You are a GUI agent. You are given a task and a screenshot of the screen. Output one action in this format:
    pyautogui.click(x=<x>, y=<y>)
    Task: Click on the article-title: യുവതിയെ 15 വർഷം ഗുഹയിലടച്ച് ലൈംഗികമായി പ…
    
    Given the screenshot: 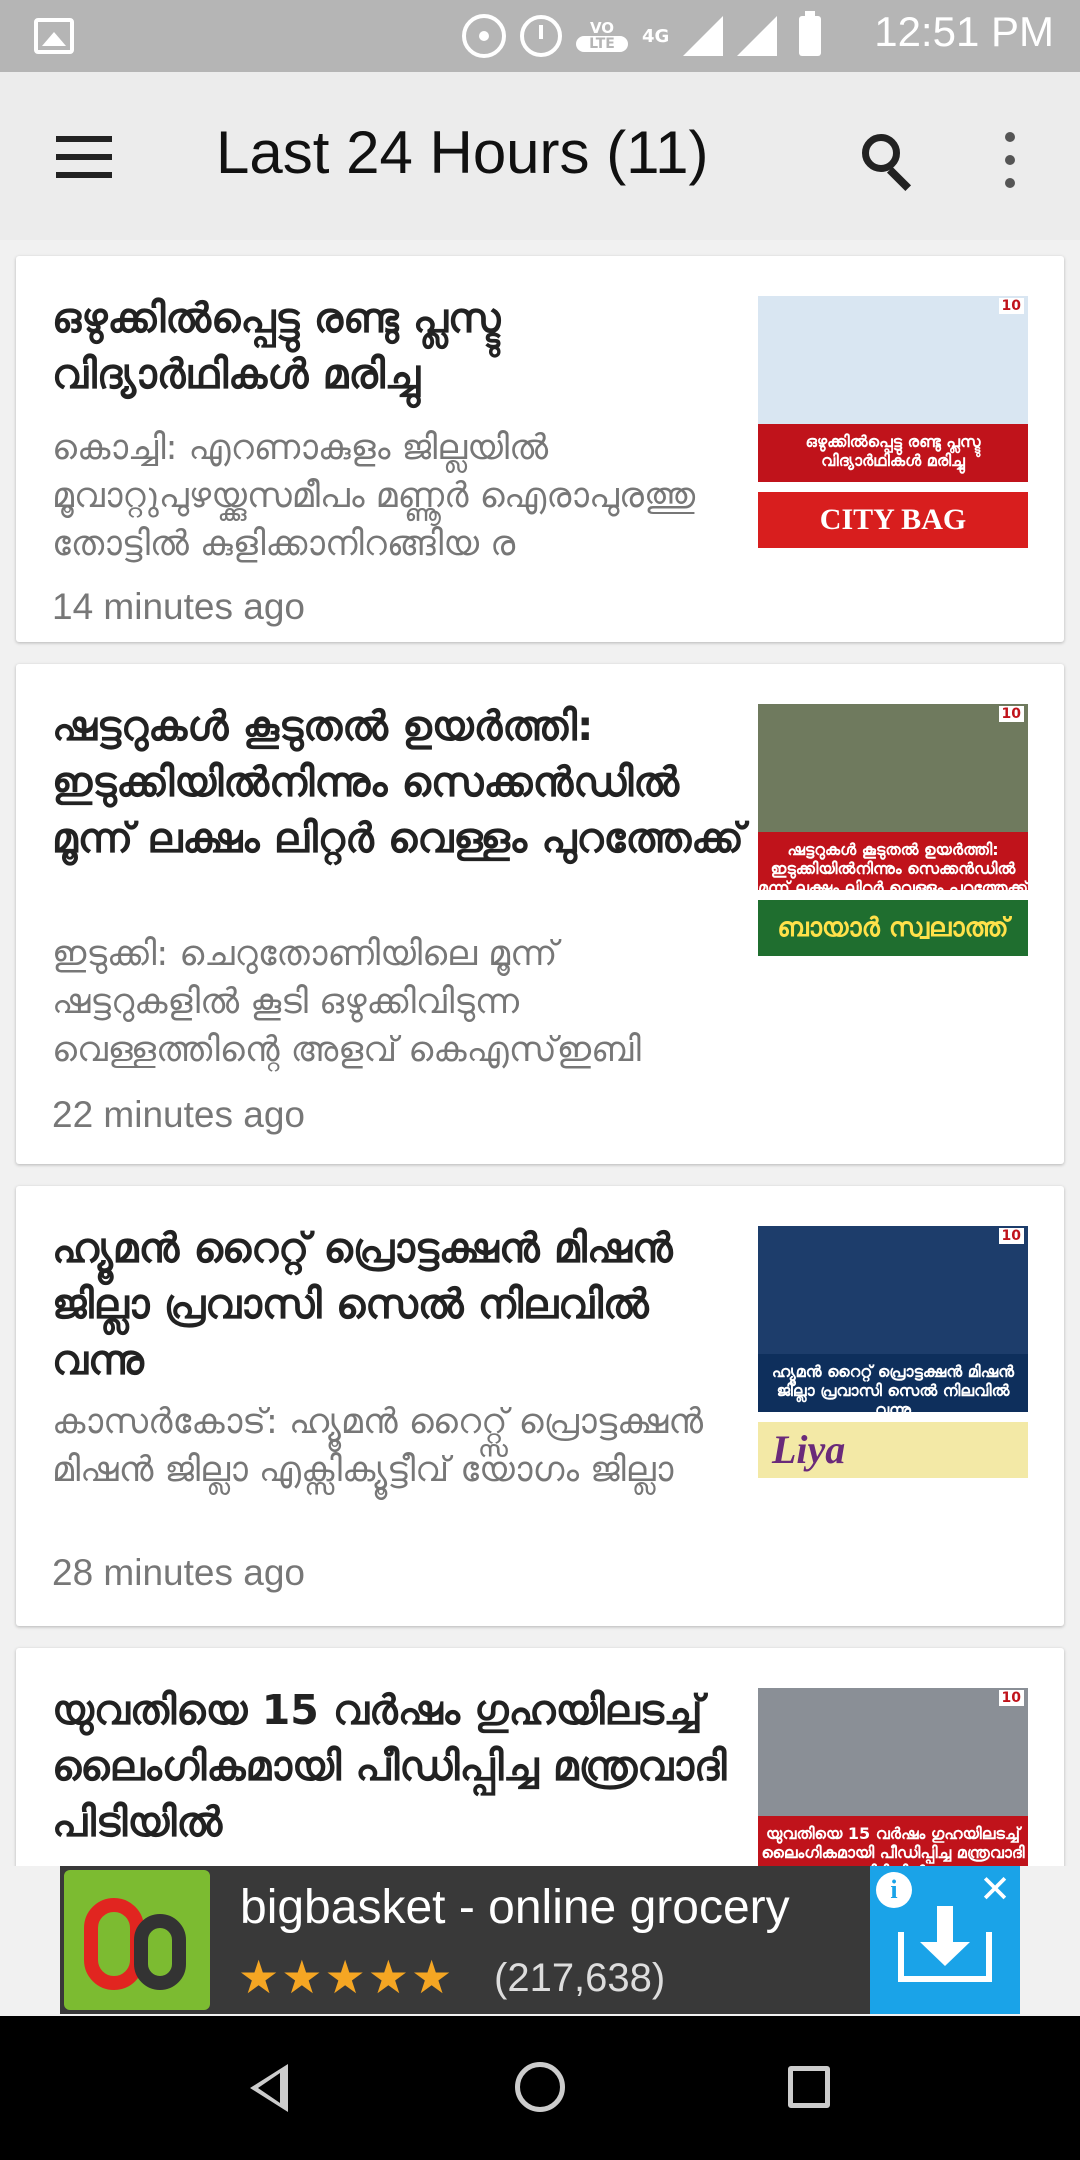 What is the action you would take?
    pyautogui.click(x=402, y=1766)
    